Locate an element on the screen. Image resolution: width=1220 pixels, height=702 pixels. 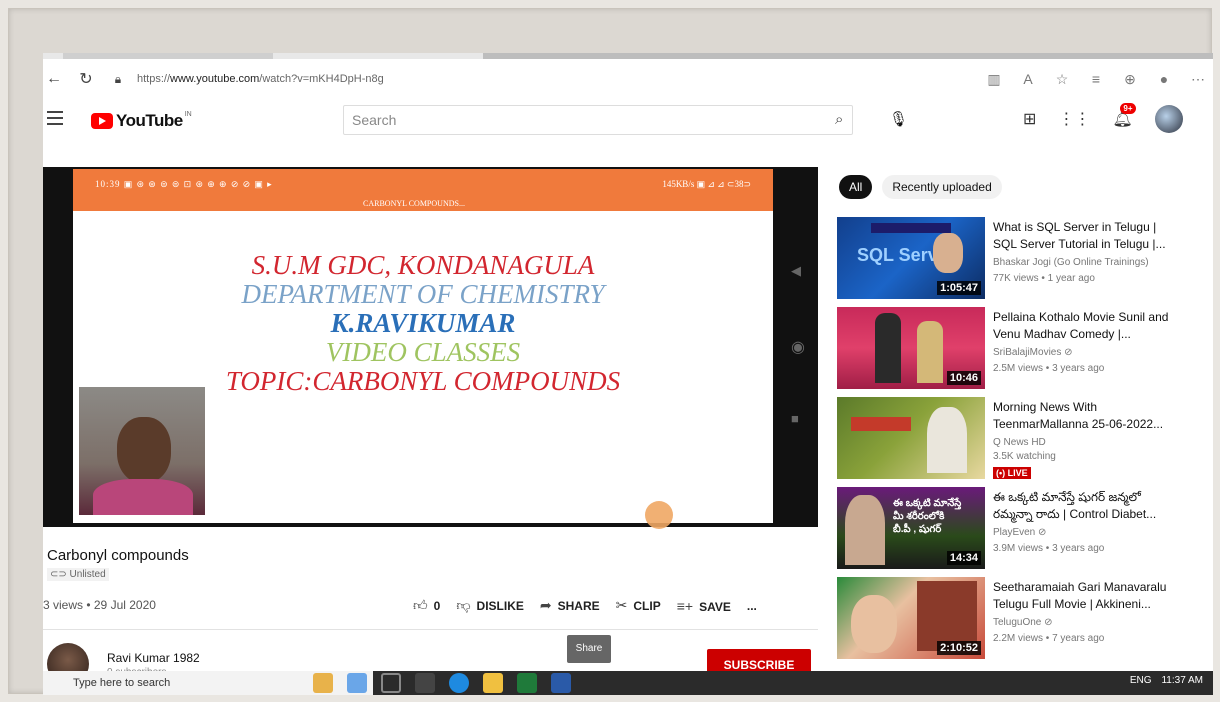
favorites-list-icon: ≡ is located at coordinates (1096, 79).